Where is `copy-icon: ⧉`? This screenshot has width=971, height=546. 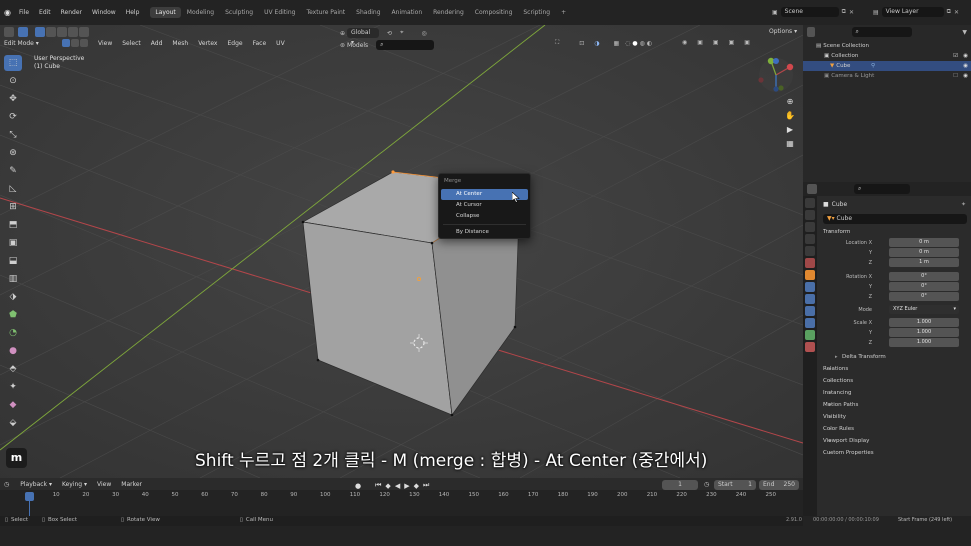 copy-icon: ⧉ is located at coordinates (949, 12).